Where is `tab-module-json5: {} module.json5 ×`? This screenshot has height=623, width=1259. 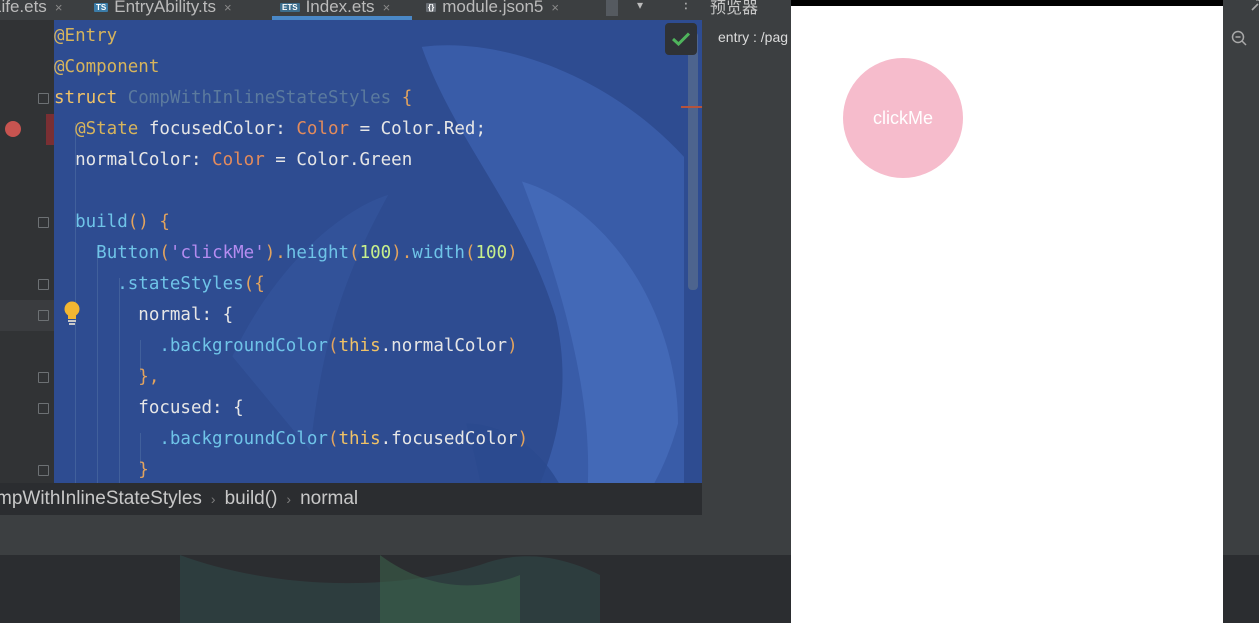 tab-module-json5: {} module.json5 × is located at coordinates (492, 10).